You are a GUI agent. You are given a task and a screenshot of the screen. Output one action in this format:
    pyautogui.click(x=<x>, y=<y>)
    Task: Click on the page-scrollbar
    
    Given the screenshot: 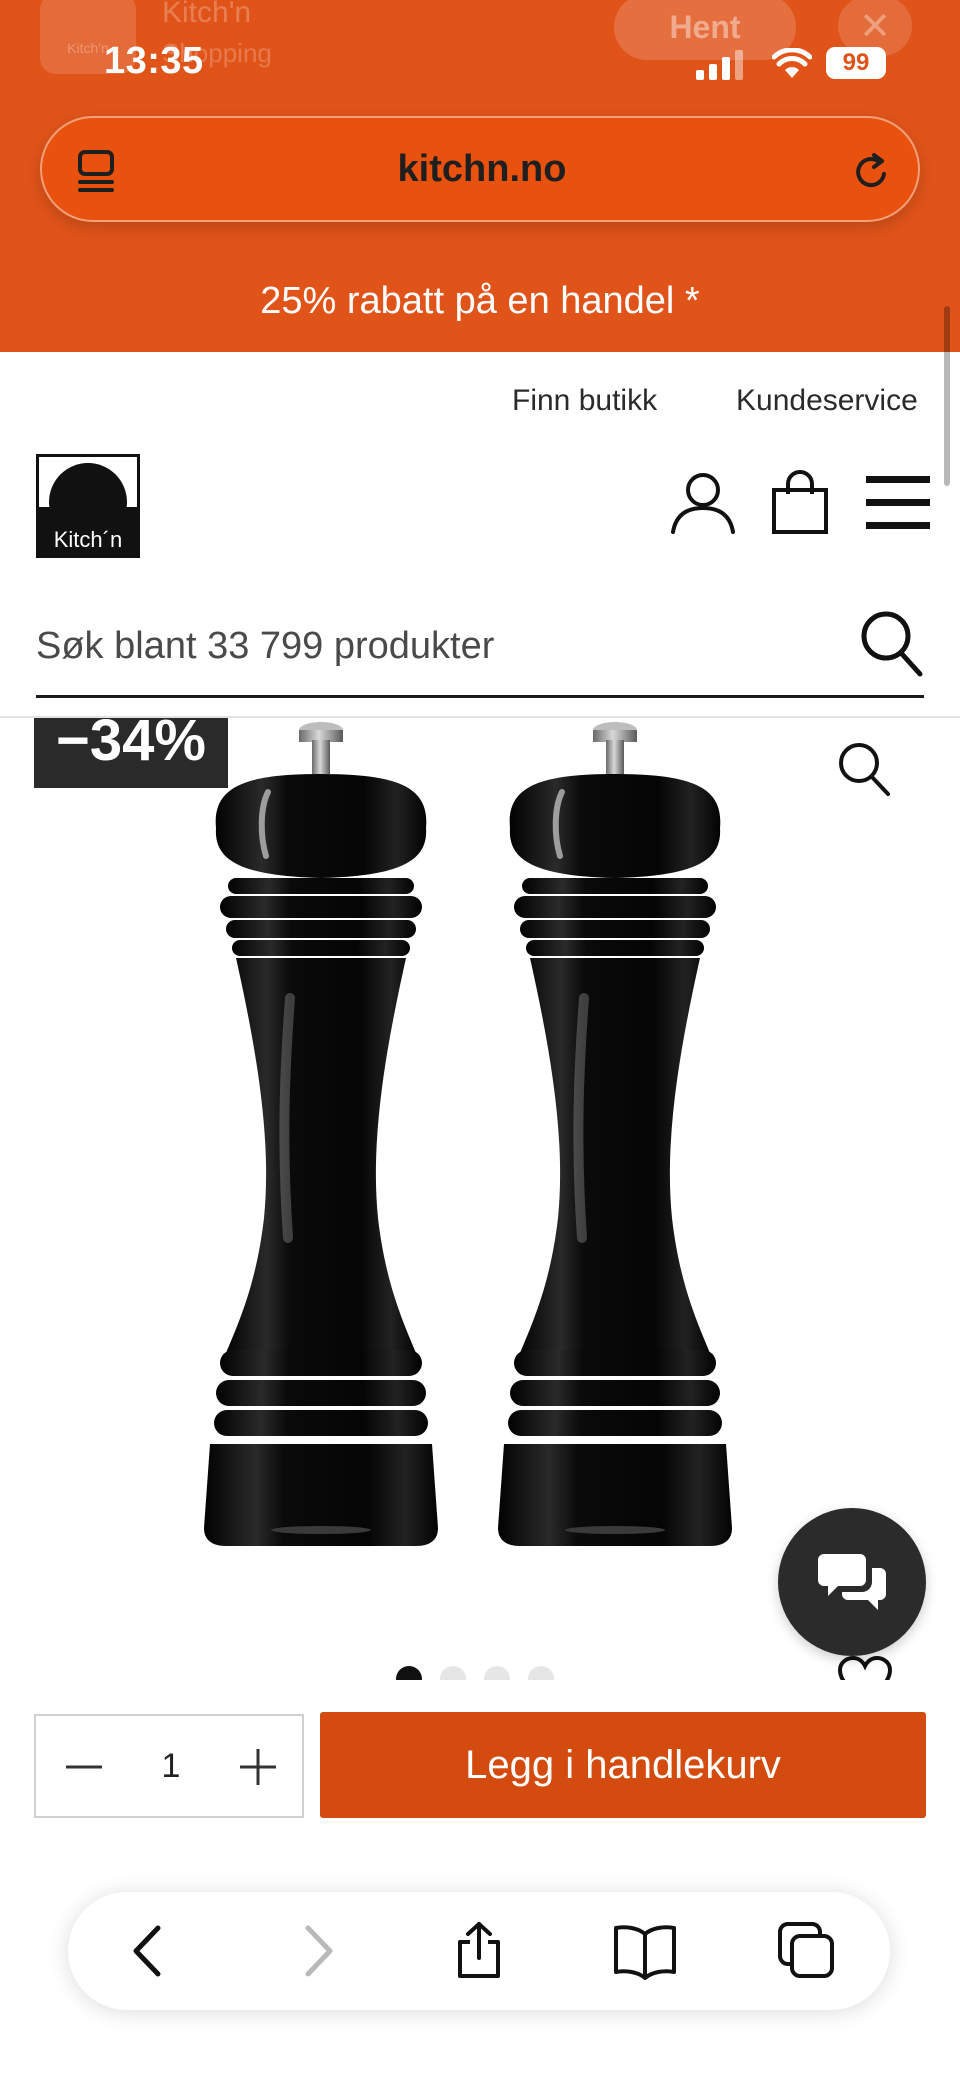 What is the action you would take?
    pyautogui.click(x=947, y=396)
    